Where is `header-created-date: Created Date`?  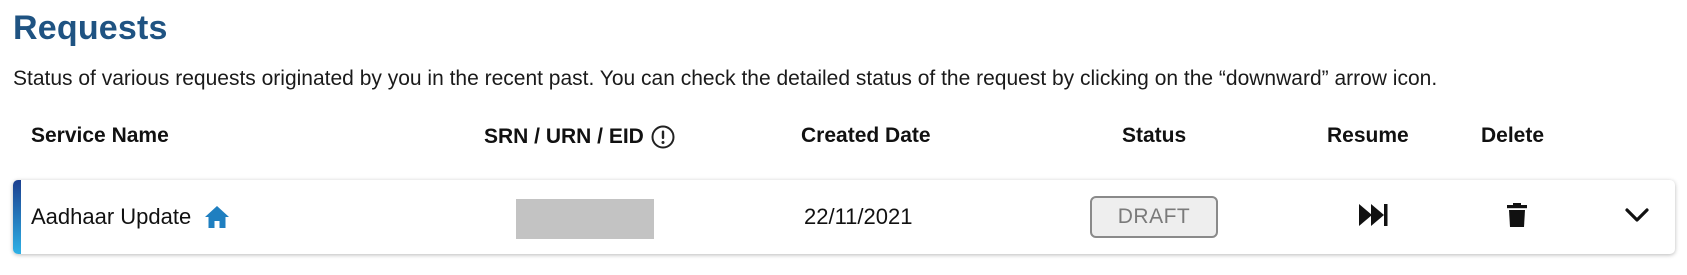 header-created-date: Created Date is located at coordinates (866, 136).